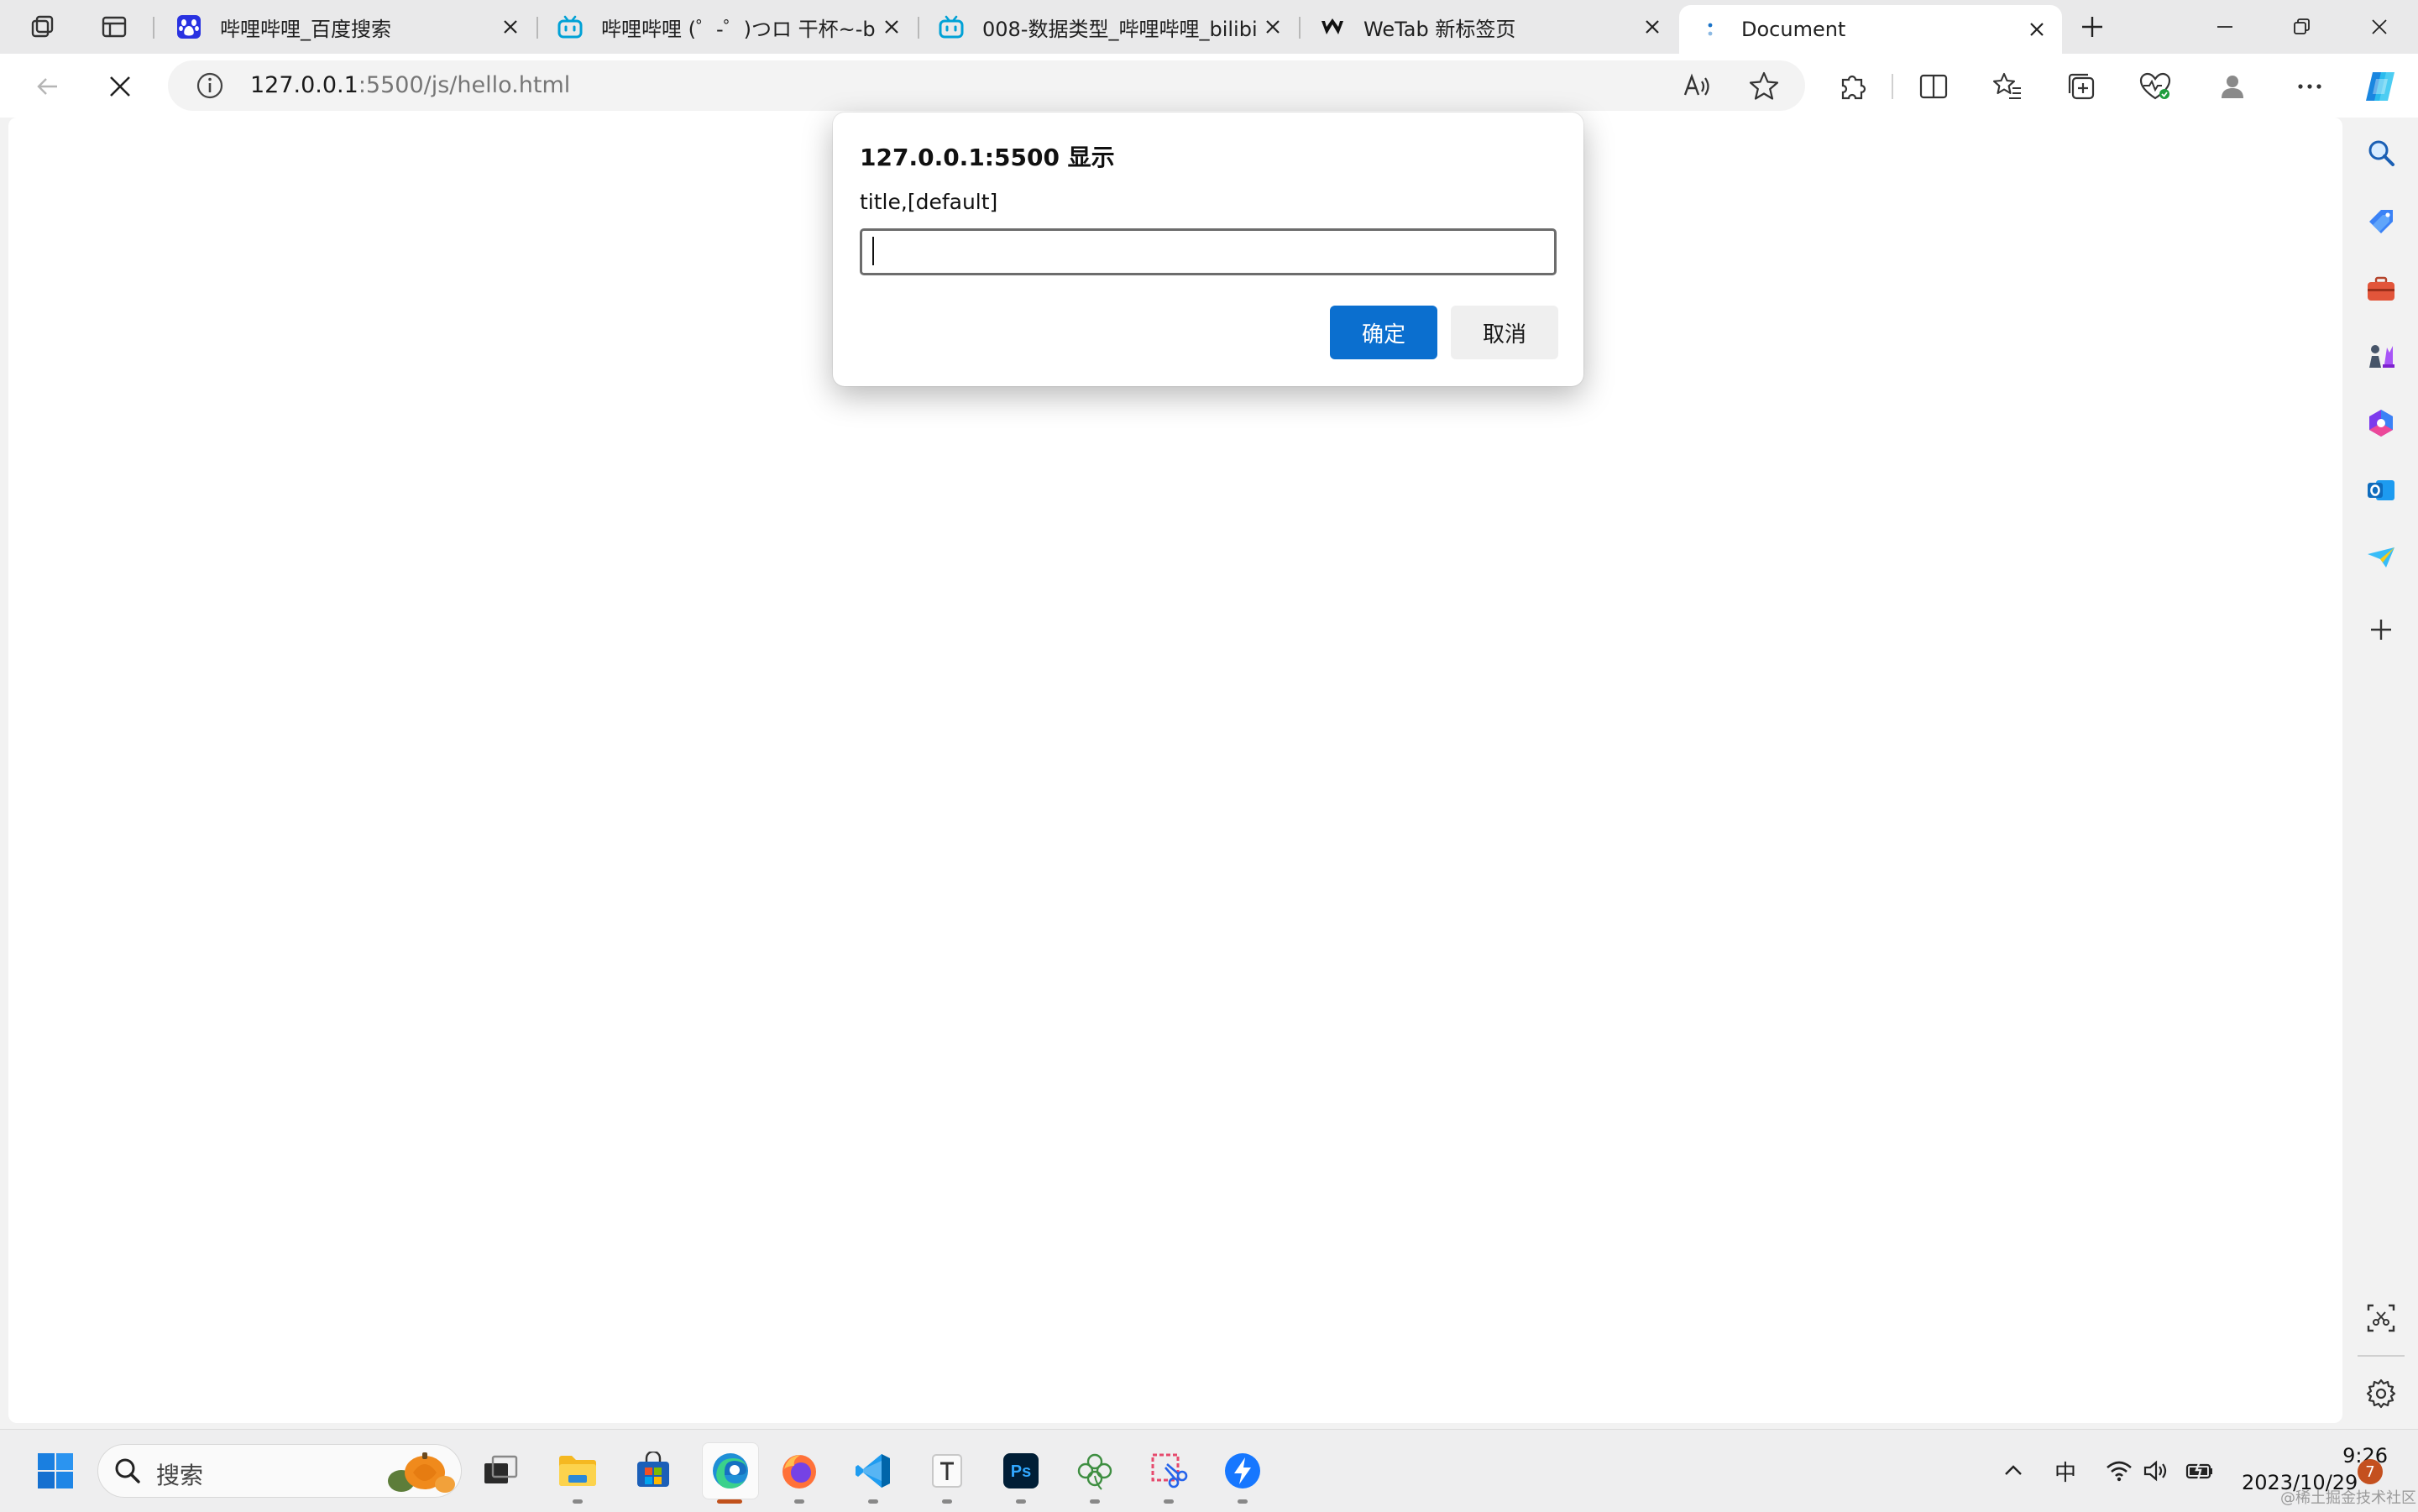 Image resolution: width=2418 pixels, height=1512 pixels. I want to click on vertical-tabs-button, so click(114, 26).